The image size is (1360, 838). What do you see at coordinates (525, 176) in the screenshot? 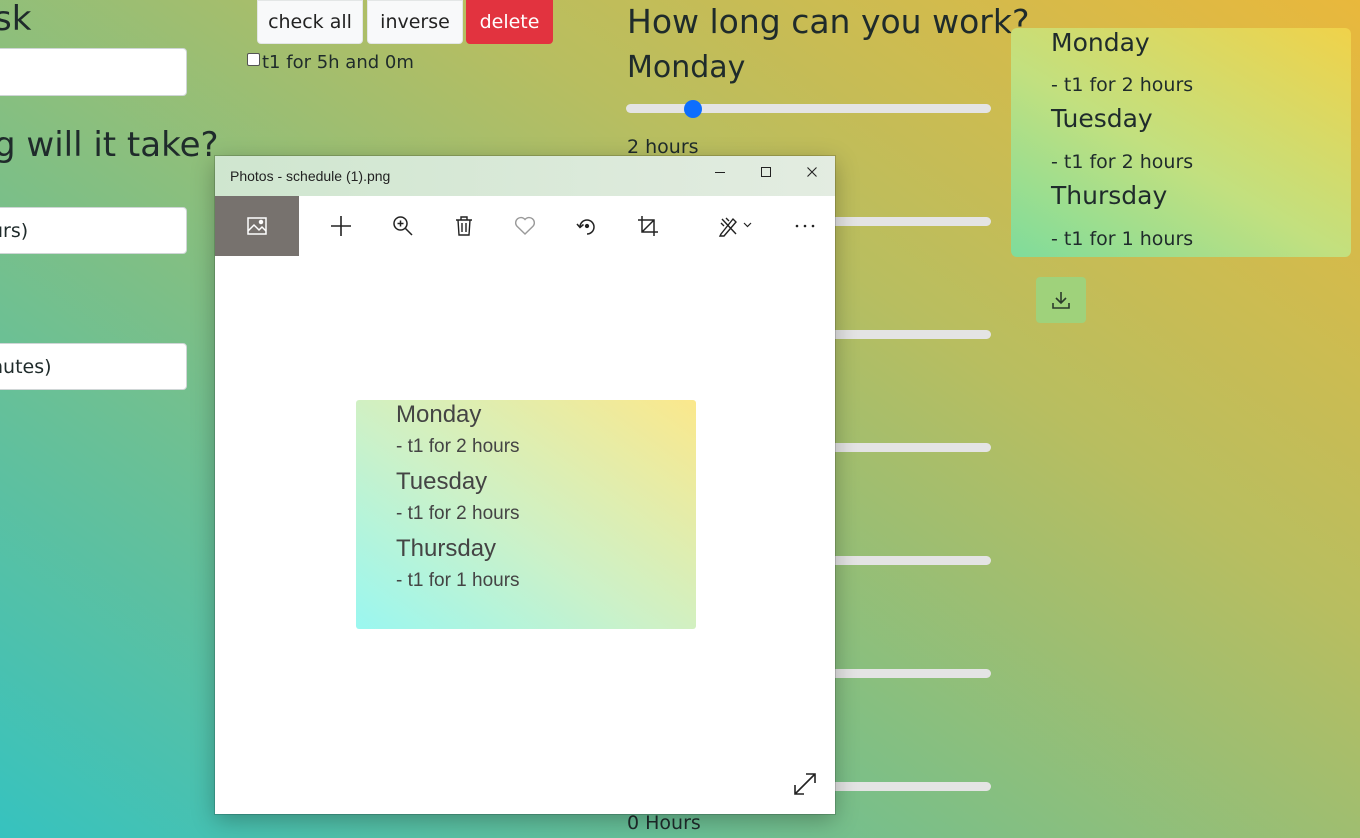
I see `photos-titlebar: Photos - schedule (1).png` at bounding box center [525, 176].